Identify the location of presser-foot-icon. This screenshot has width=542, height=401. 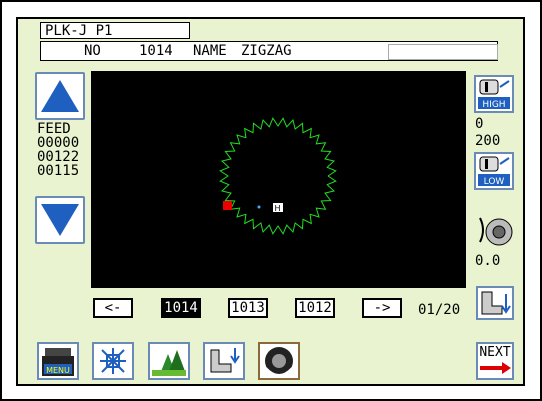
(225, 360).